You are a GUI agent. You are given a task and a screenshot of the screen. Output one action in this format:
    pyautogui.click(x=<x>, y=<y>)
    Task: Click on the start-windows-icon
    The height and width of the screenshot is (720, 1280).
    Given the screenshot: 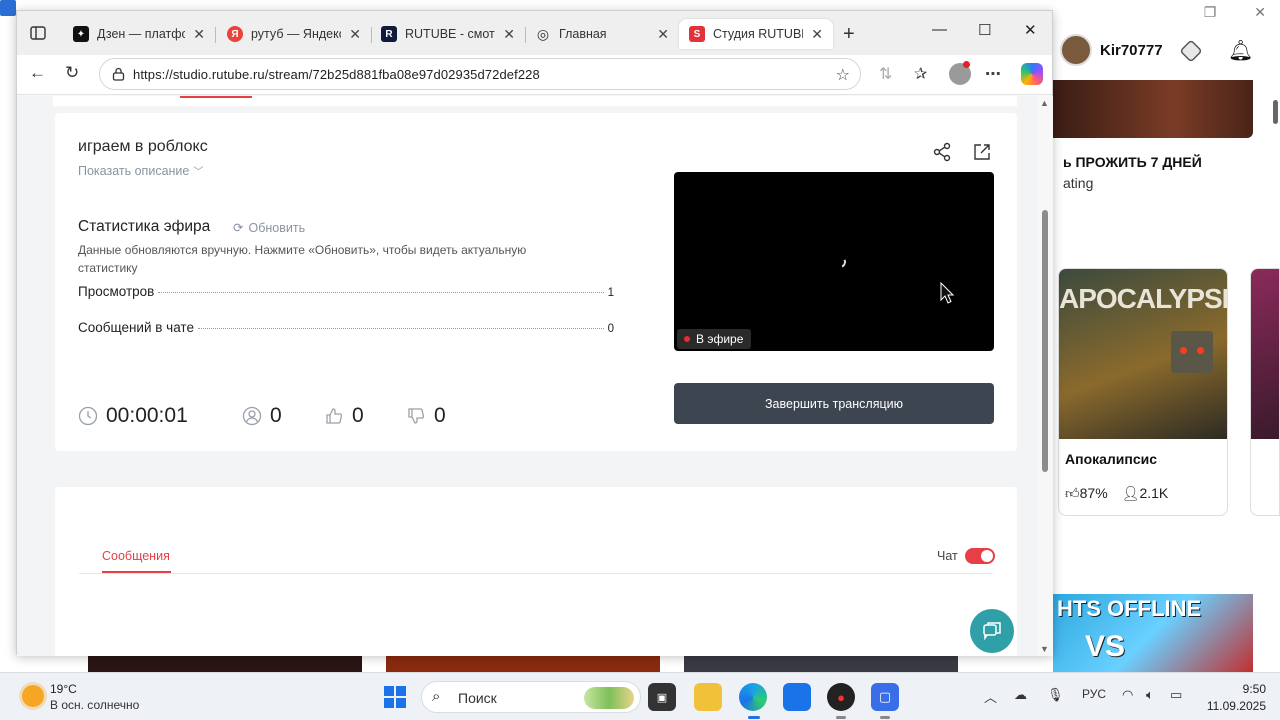 What is the action you would take?
    pyautogui.click(x=395, y=697)
    